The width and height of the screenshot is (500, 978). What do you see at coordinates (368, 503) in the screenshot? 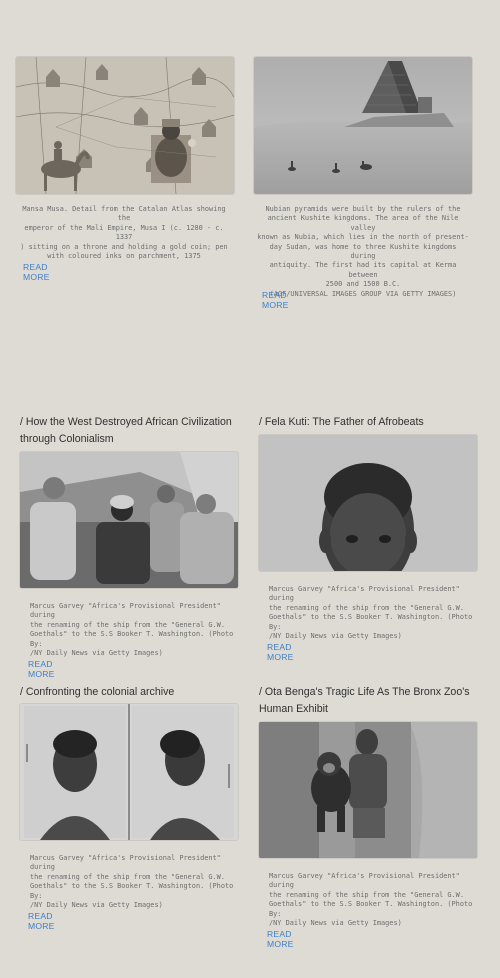
I see `fela-kuti-portrait` at bounding box center [368, 503].